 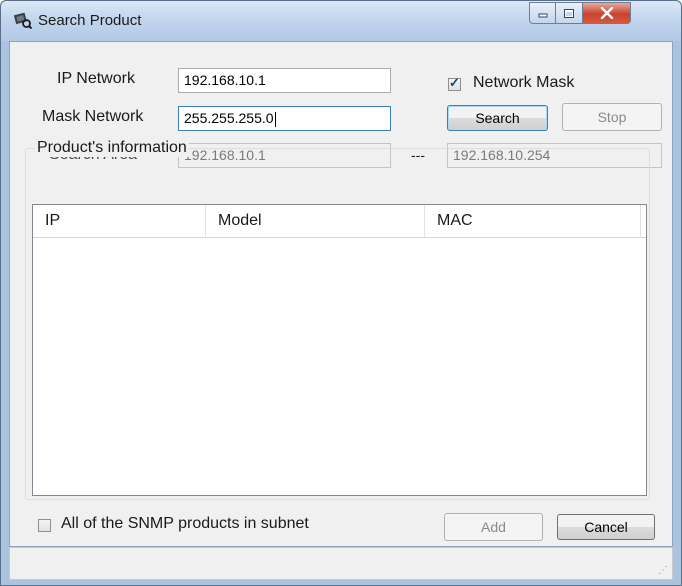 What do you see at coordinates (185, 524) in the screenshot?
I see `snmp-products-label: All of the SNMP products in subnet` at bounding box center [185, 524].